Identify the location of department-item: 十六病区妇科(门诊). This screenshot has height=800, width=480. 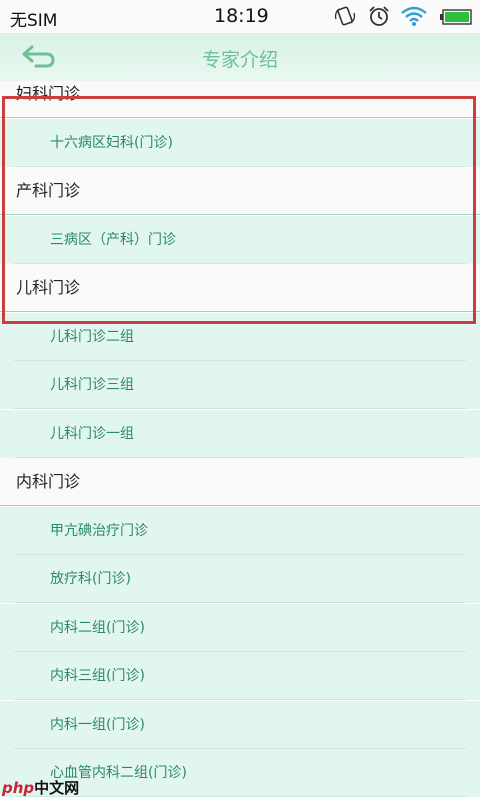
(240, 142).